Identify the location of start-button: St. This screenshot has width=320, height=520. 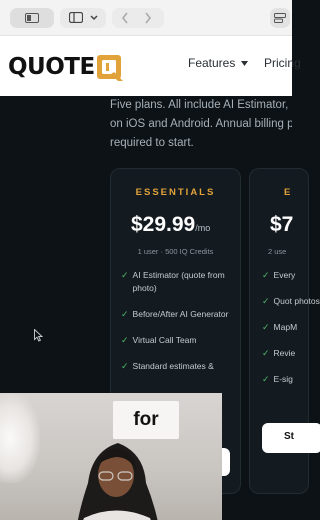
(291, 438).